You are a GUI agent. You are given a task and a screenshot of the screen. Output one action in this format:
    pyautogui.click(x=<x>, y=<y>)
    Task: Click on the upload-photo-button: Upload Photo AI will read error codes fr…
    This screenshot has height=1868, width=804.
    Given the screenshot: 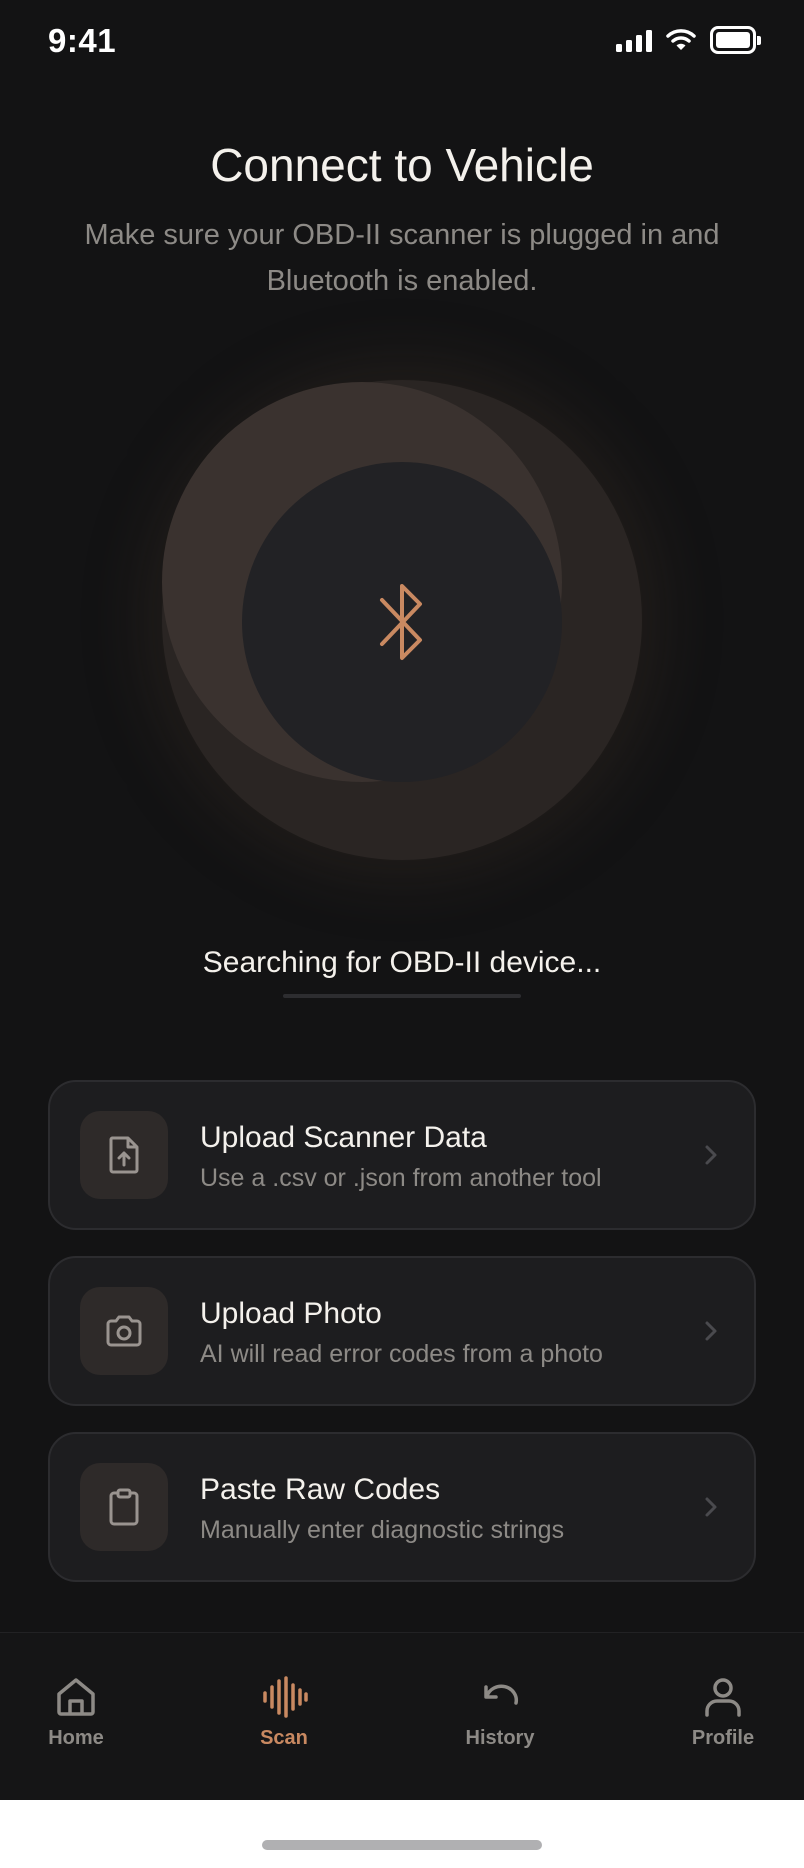 What is the action you would take?
    pyautogui.click(x=402, y=1331)
    